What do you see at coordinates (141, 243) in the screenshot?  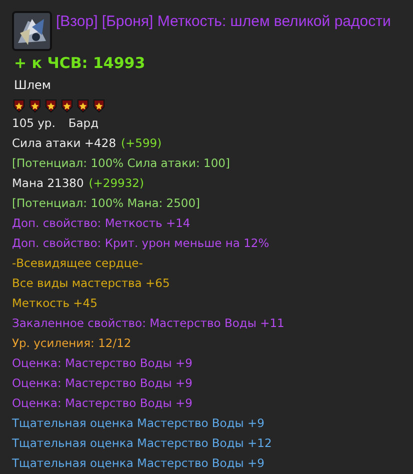 I see `stat-text: Доп. свойство: Крит. урон меньше на 12%` at bounding box center [141, 243].